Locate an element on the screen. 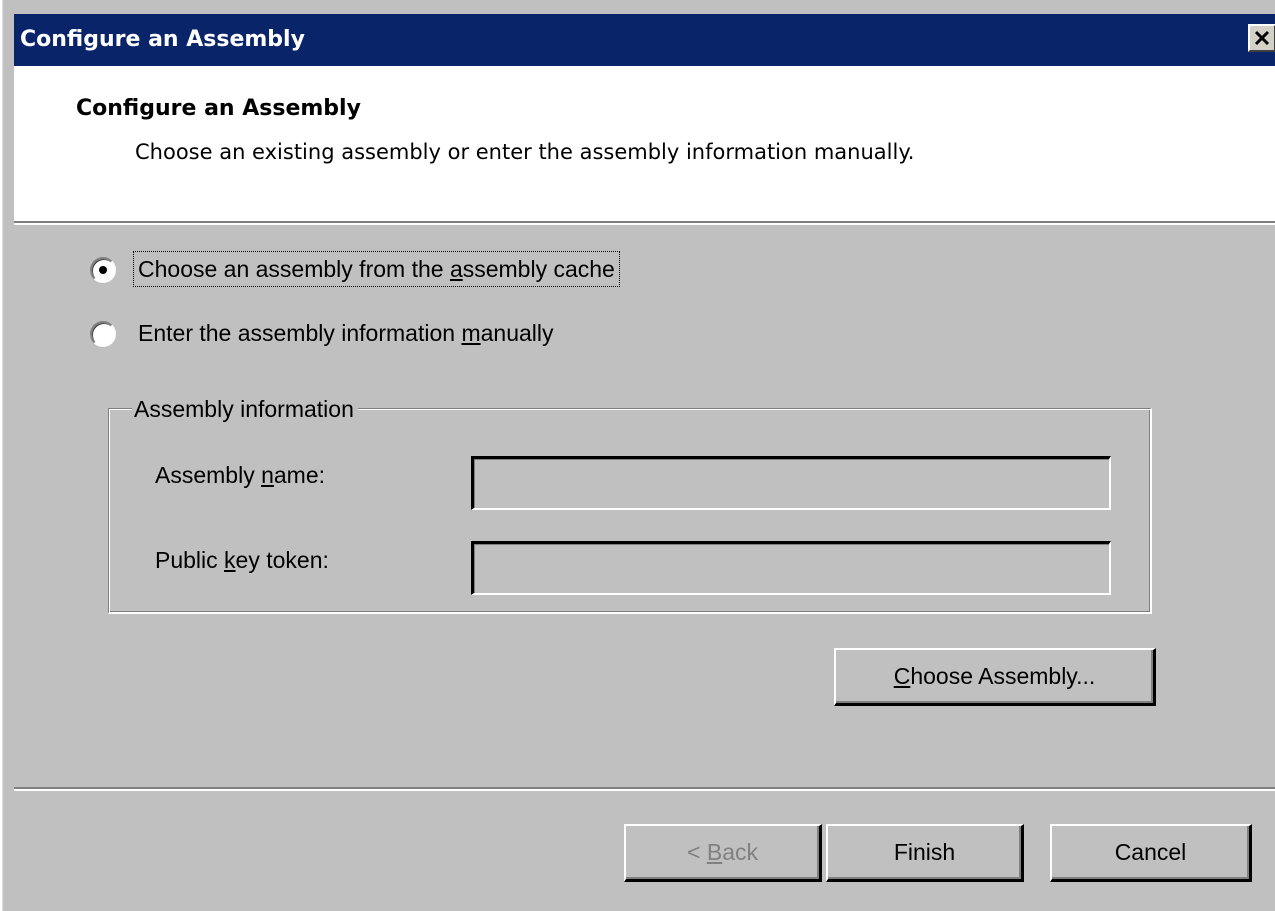 This screenshot has height=911, width=1275. radio-button-manual is located at coordinates (103, 334).